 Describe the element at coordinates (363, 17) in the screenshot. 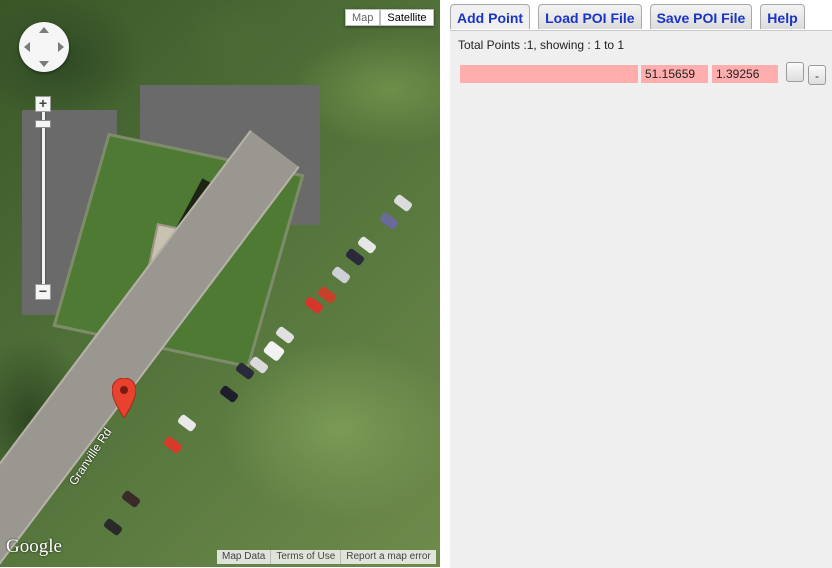

I see `map-type-map-button: Map` at that location.